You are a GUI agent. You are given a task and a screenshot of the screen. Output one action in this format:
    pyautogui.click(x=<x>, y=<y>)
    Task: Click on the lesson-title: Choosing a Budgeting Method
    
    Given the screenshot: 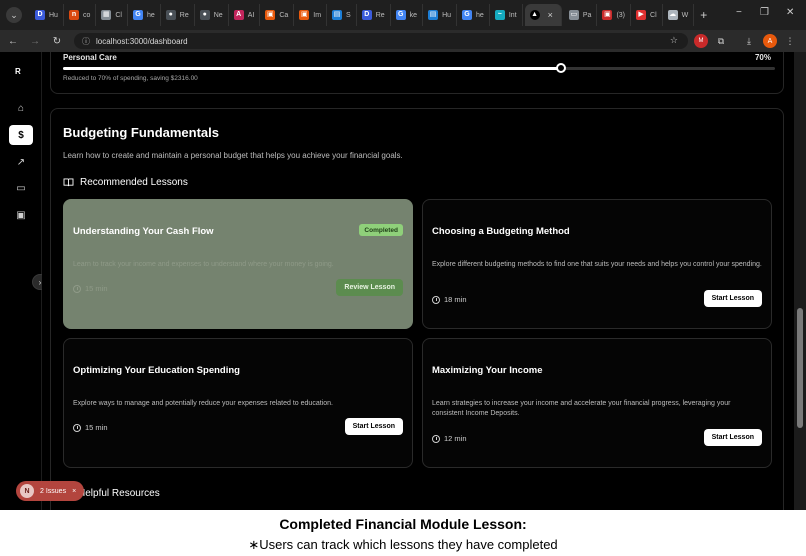 What is the action you would take?
    pyautogui.click(x=501, y=231)
    